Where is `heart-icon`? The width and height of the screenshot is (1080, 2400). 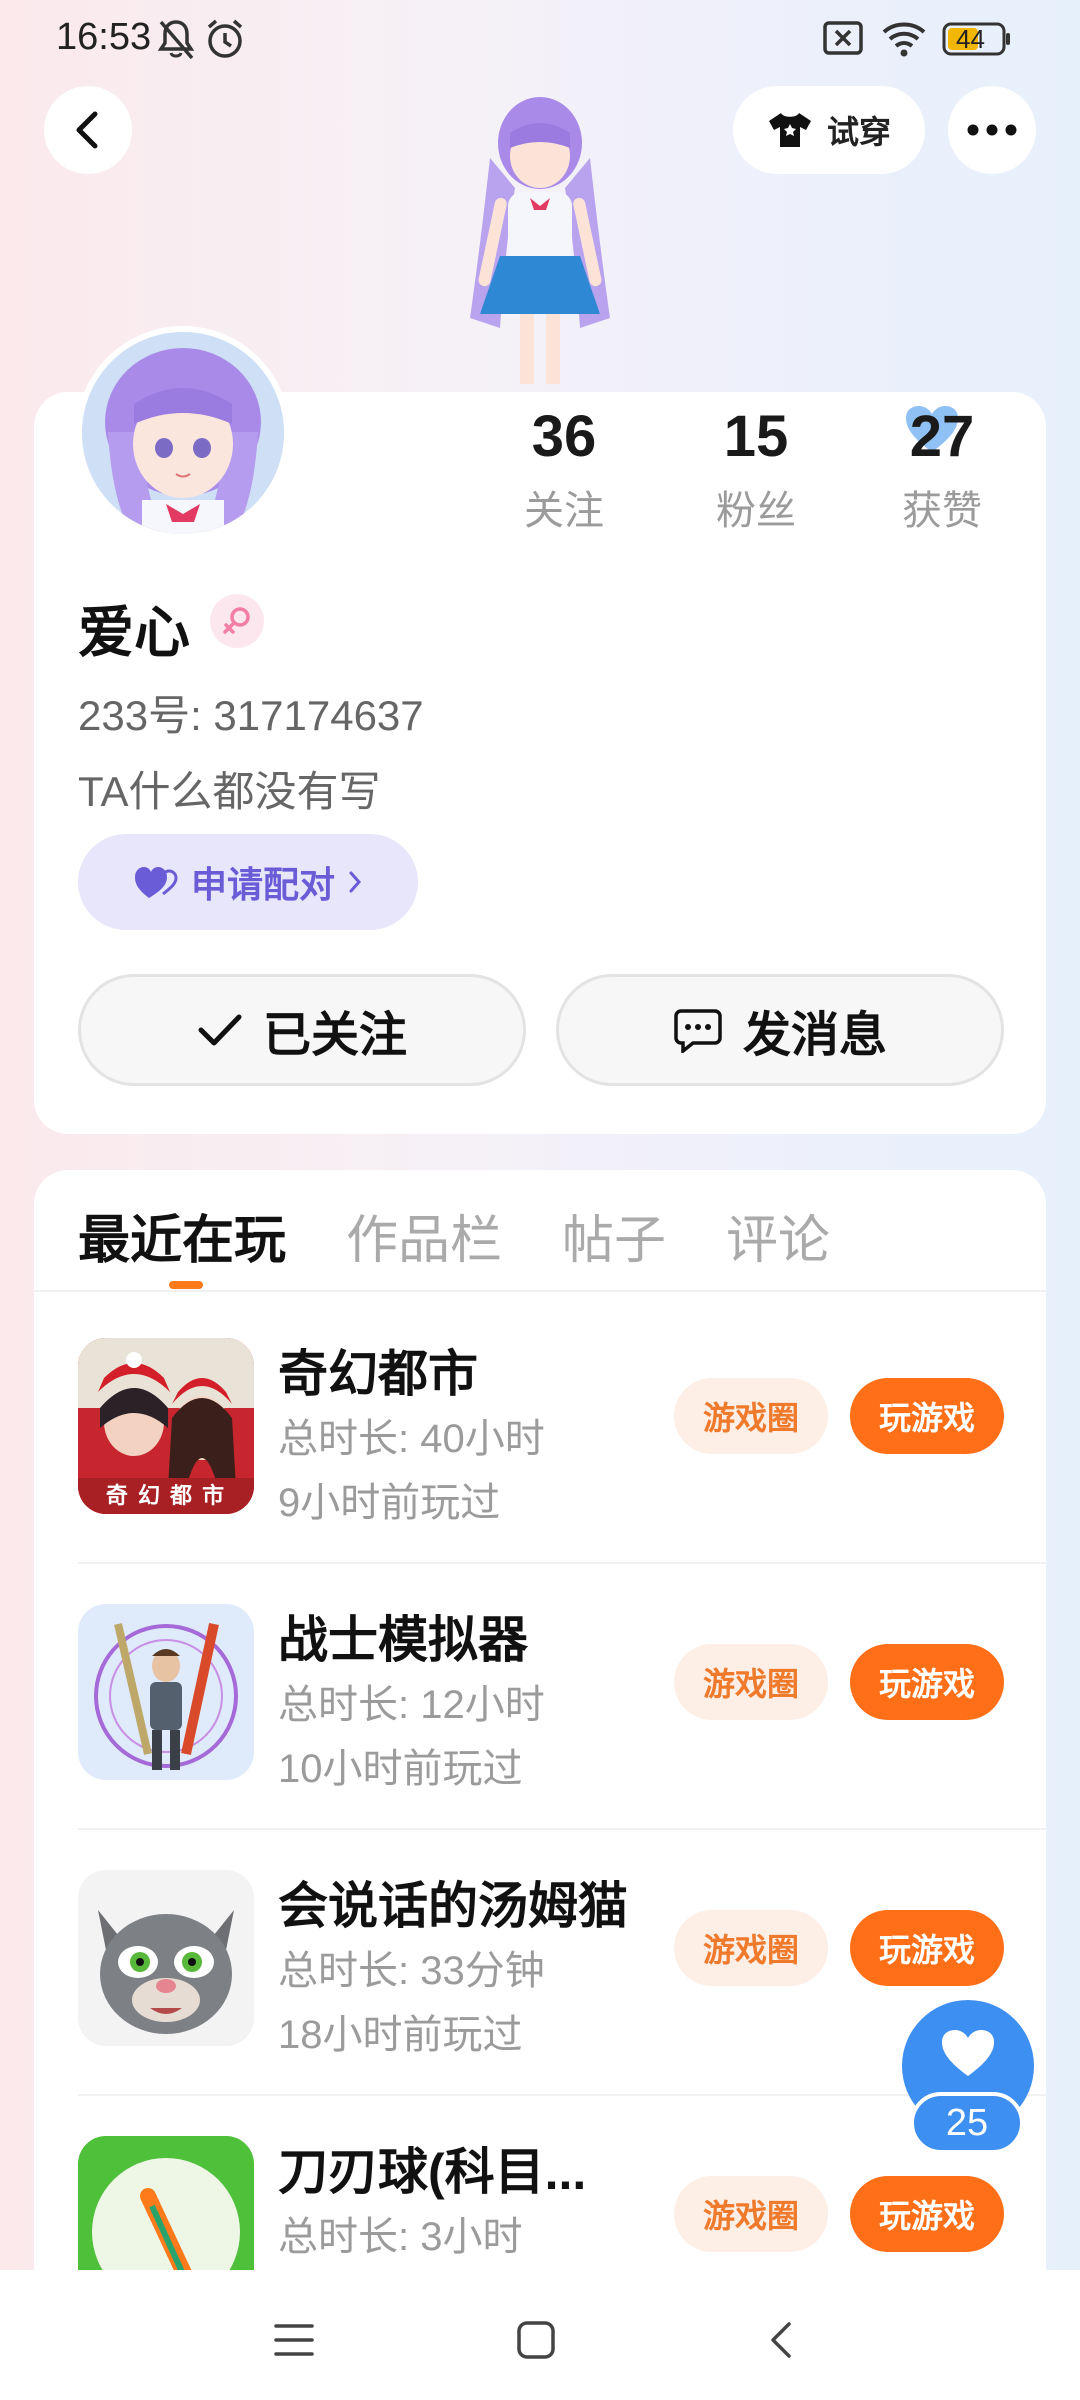
heart-icon is located at coordinates (968, 2053).